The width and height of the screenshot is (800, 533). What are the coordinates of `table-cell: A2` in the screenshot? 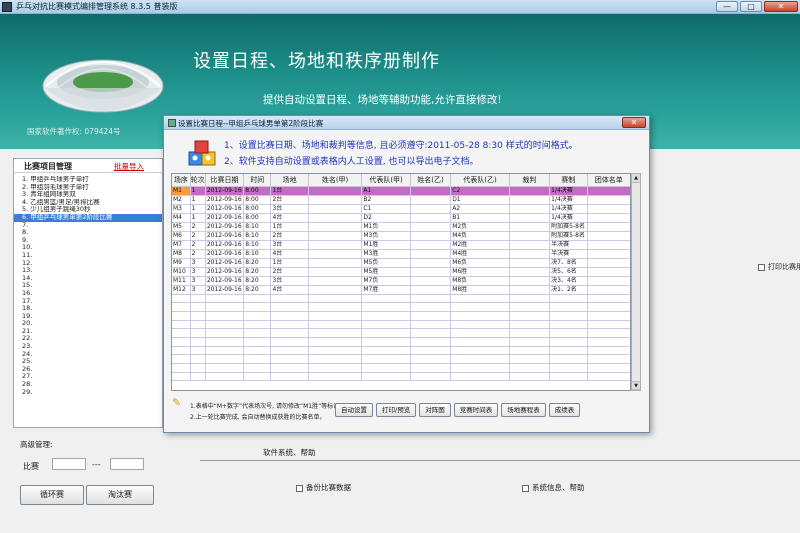 It's located at (480, 209).